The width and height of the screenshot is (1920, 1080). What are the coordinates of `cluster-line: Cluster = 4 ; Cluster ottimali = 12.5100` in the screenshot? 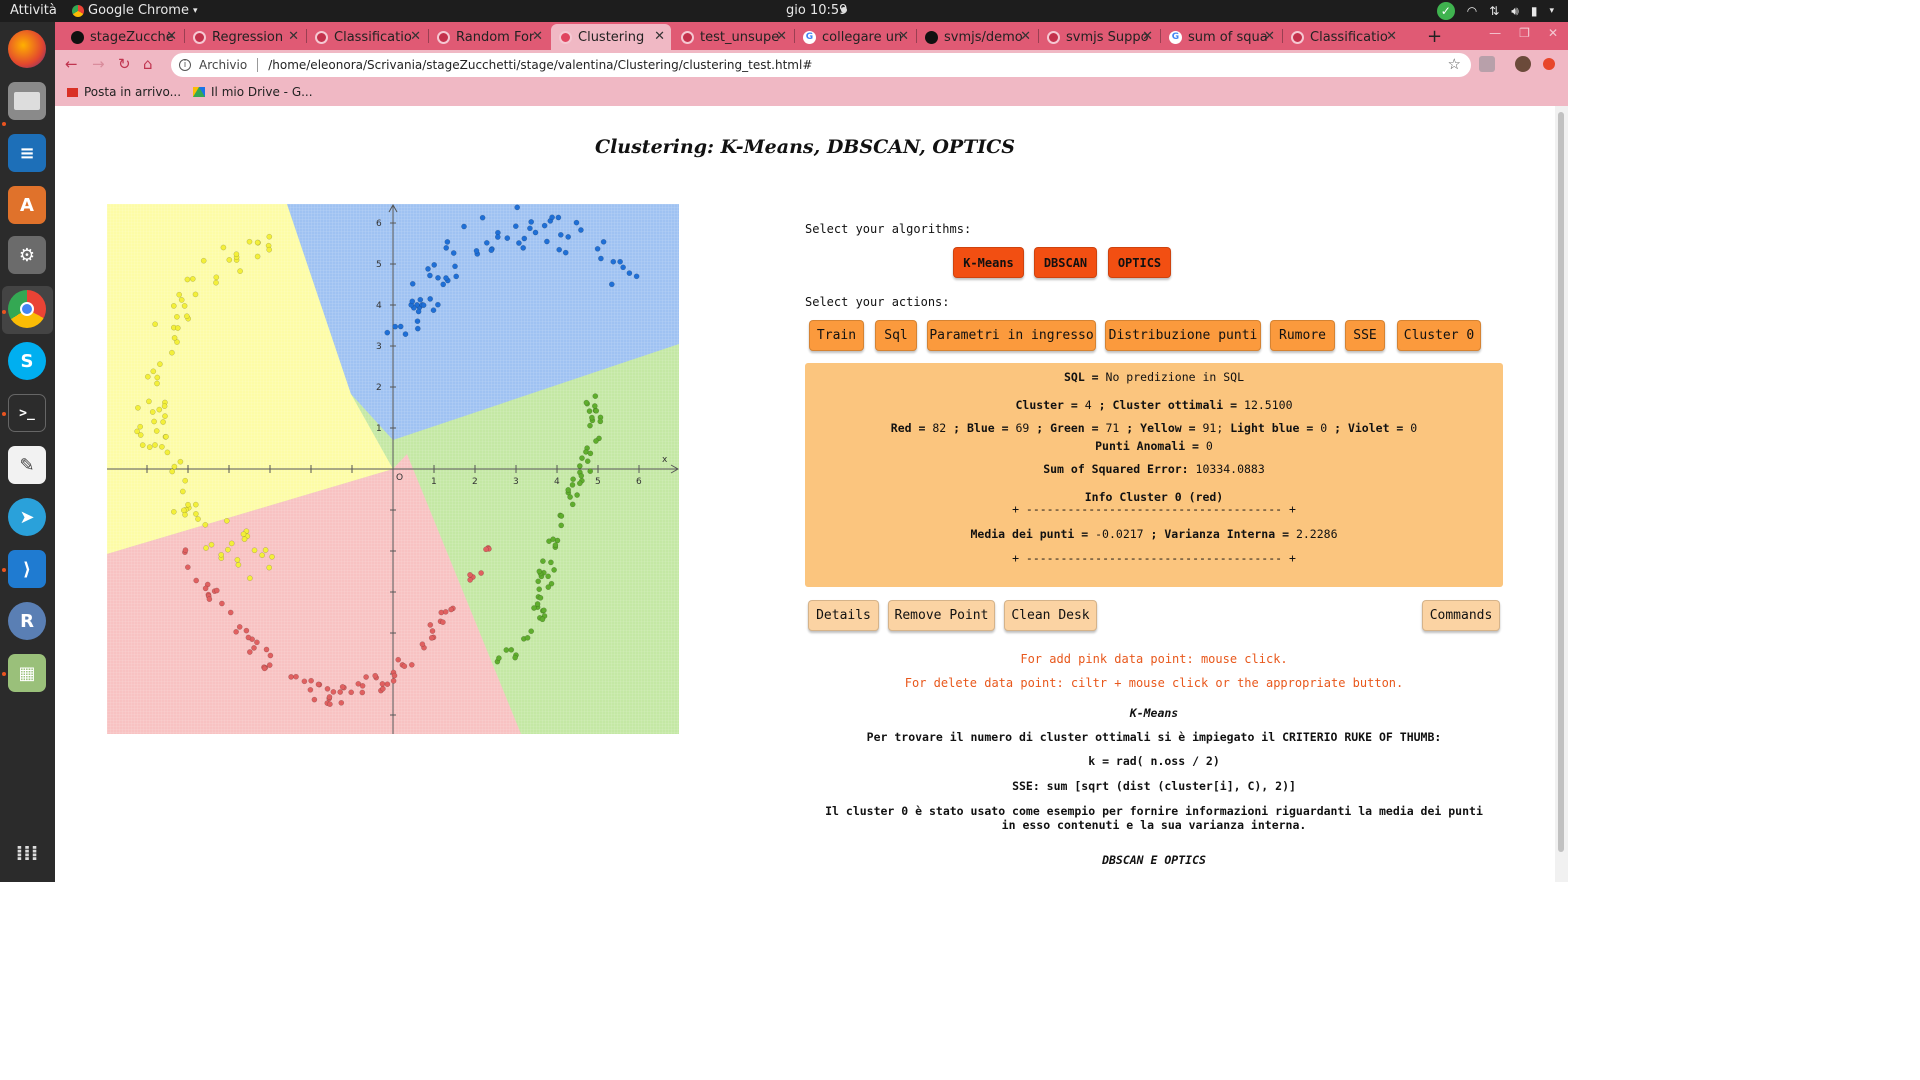 It's located at (1154, 405).